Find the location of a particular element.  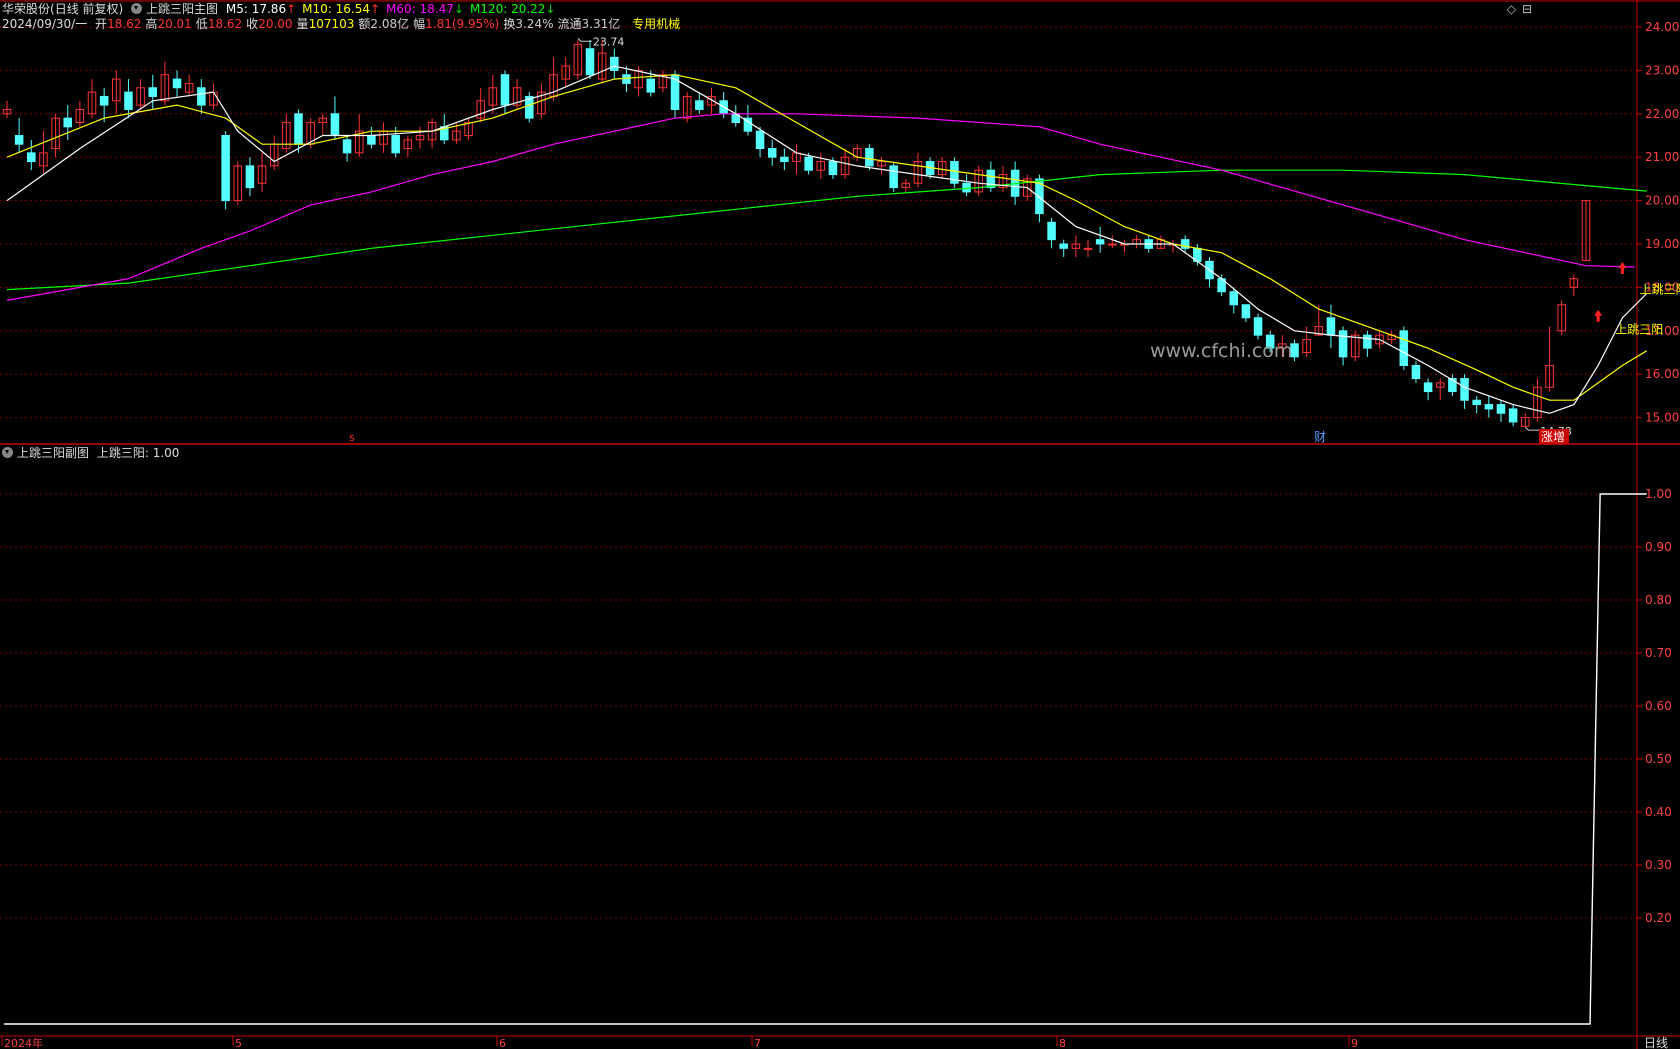

x-tick-label: 8 is located at coordinates (1062, 1043).